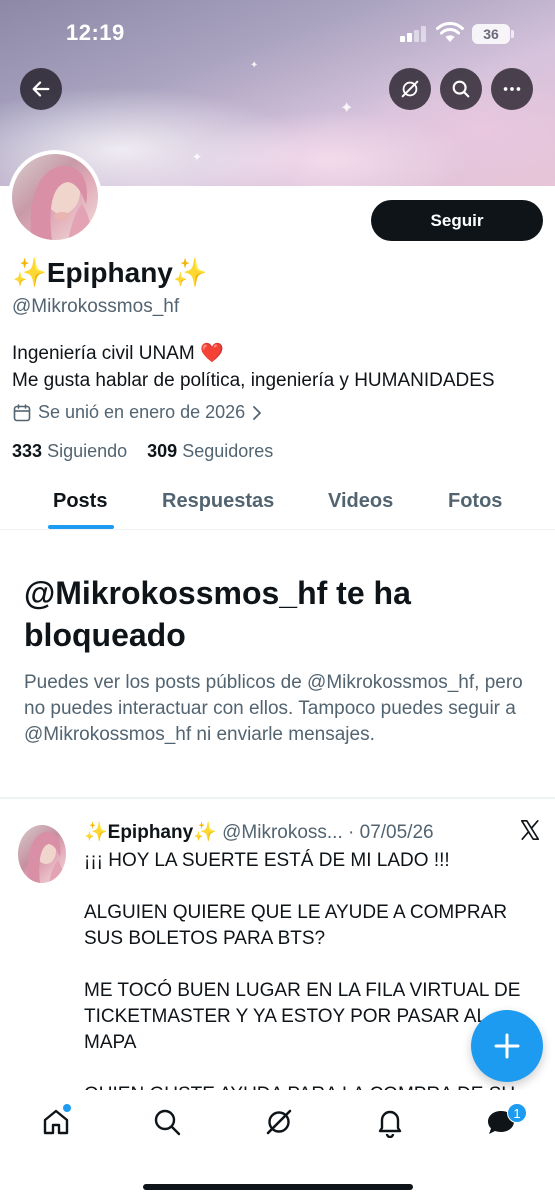 Image resolution: width=555 pixels, height=1200 pixels. What do you see at coordinates (491, 34) in the screenshot?
I see `battery-indicator: 36` at bounding box center [491, 34].